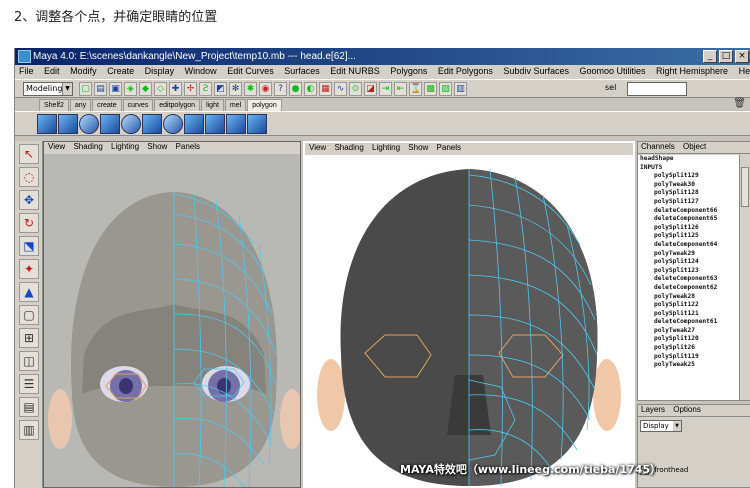 This screenshot has height=488, width=750. Describe the element at coordinates (657, 89) in the screenshot. I see `selection-input` at that location.